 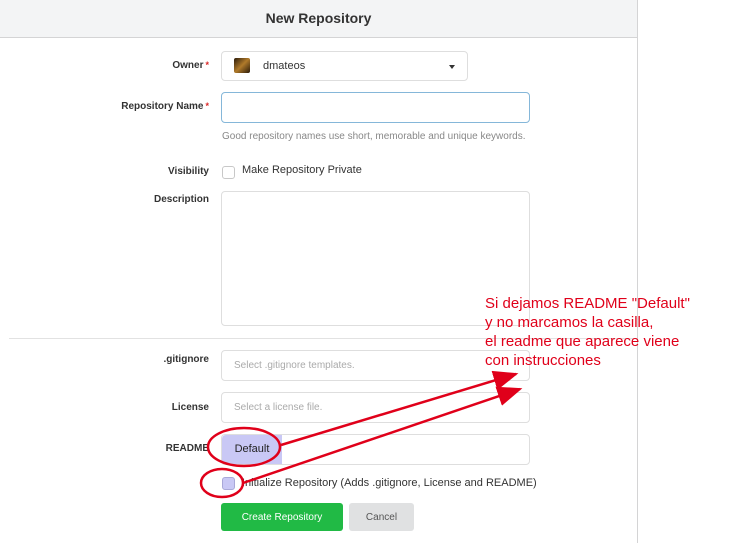 What do you see at coordinates (252, 449) in the screenshot?
I see `readme-value: Default` at bounding box center [252, 449].